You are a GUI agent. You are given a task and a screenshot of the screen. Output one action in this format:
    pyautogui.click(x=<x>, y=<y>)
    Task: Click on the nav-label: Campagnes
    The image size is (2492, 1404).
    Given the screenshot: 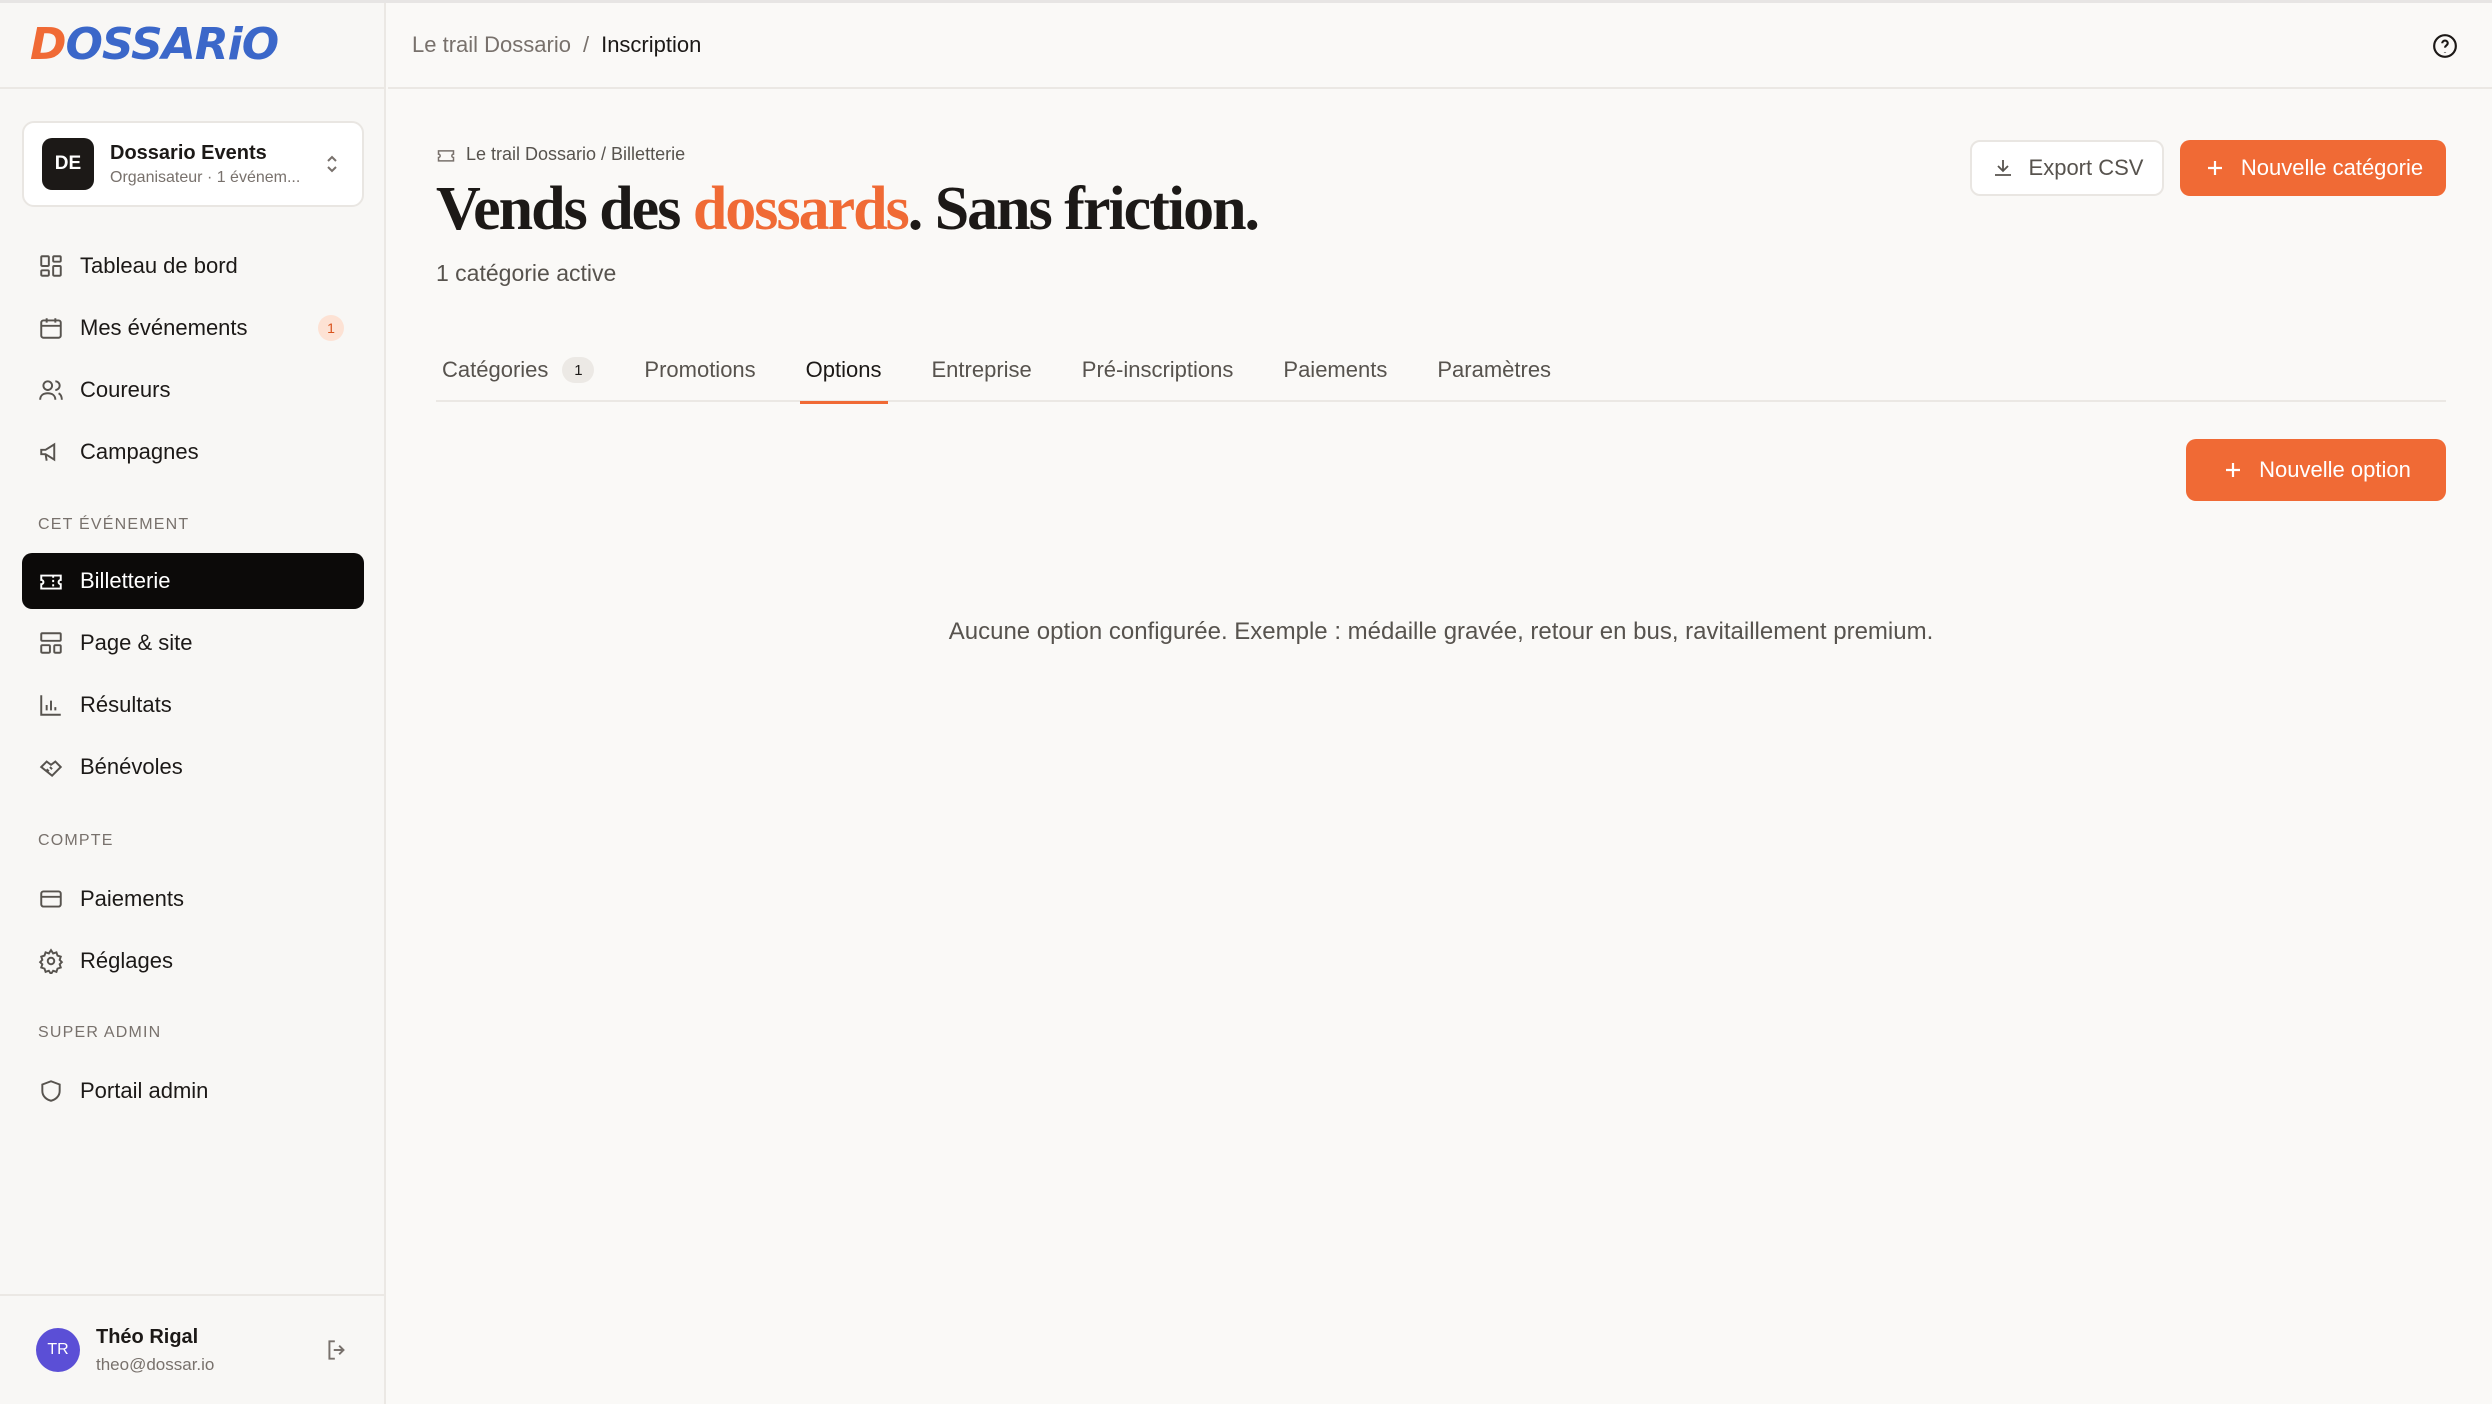 What is the action you would take?
    pyautogui.click(x=139, y=451)
    